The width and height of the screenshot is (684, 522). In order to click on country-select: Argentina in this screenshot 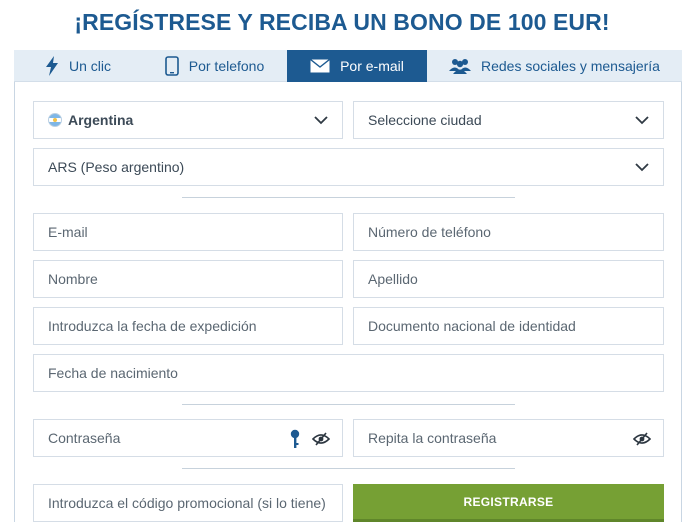, I will do `click(188, 120)`.